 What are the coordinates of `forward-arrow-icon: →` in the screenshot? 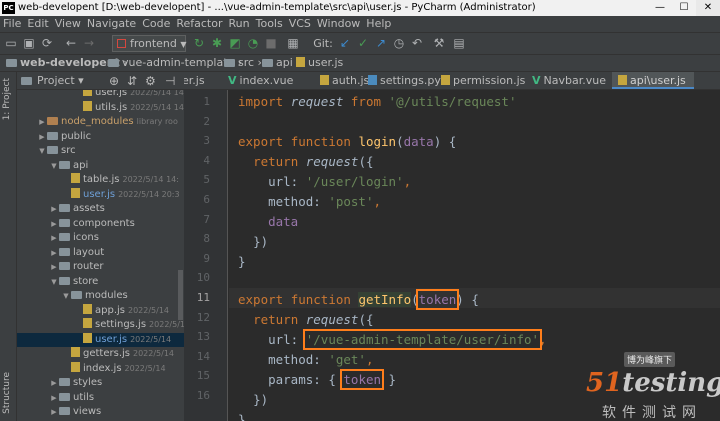 It's located at (89, 43).